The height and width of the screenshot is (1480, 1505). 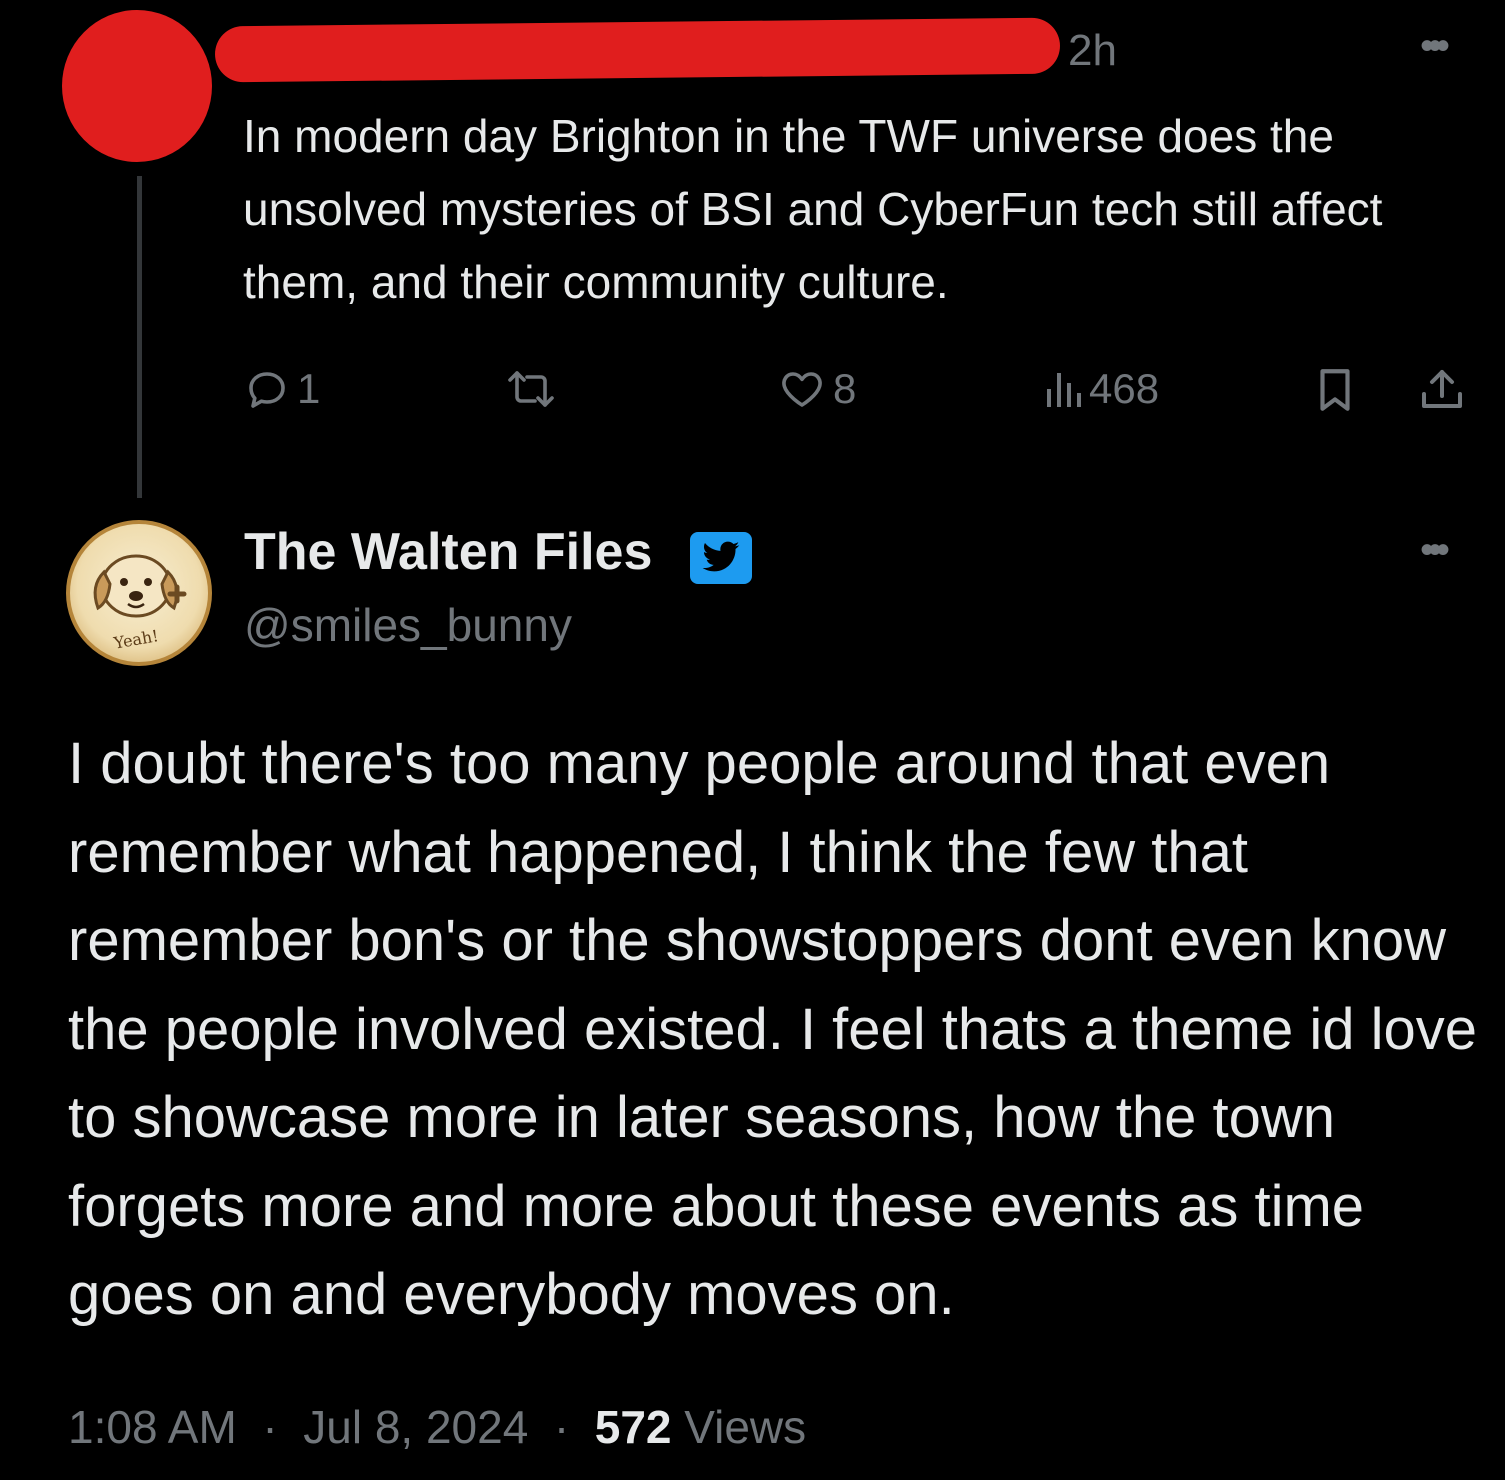 What do you see at coordinates (140, 603) in the screenshot?
I see `dog-avatar-illustration: Yeah!` at bounding box center [140, 603].